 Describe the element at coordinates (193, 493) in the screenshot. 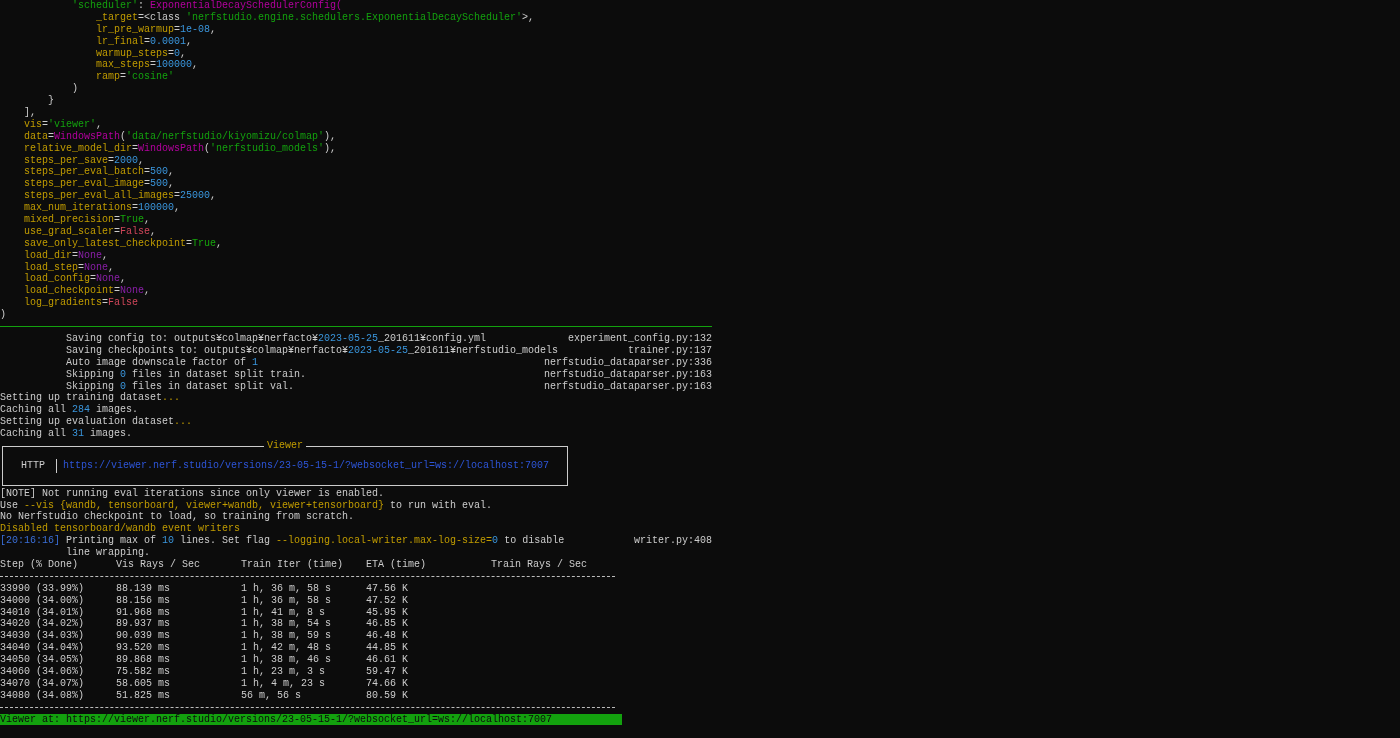

I see `log-line: [NOTE] Not running eval iterations since only viewer is enabled.` at that location.